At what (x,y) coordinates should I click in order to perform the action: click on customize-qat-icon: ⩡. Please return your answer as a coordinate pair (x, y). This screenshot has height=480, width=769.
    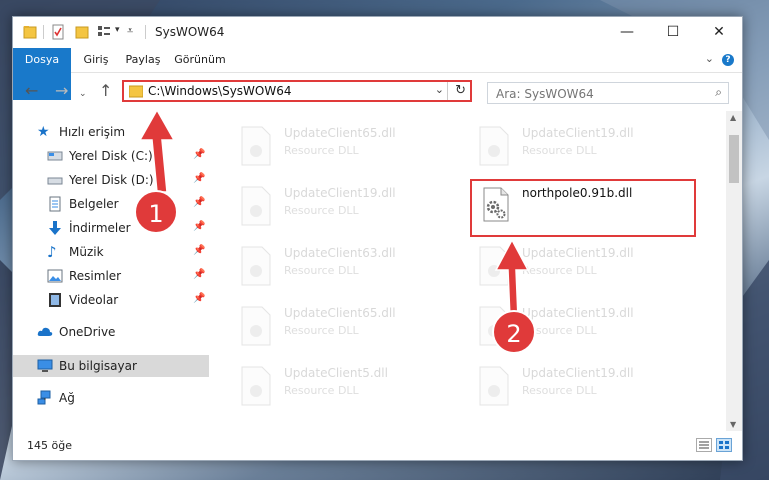
    Looking at the image, I should click on (130, 31).